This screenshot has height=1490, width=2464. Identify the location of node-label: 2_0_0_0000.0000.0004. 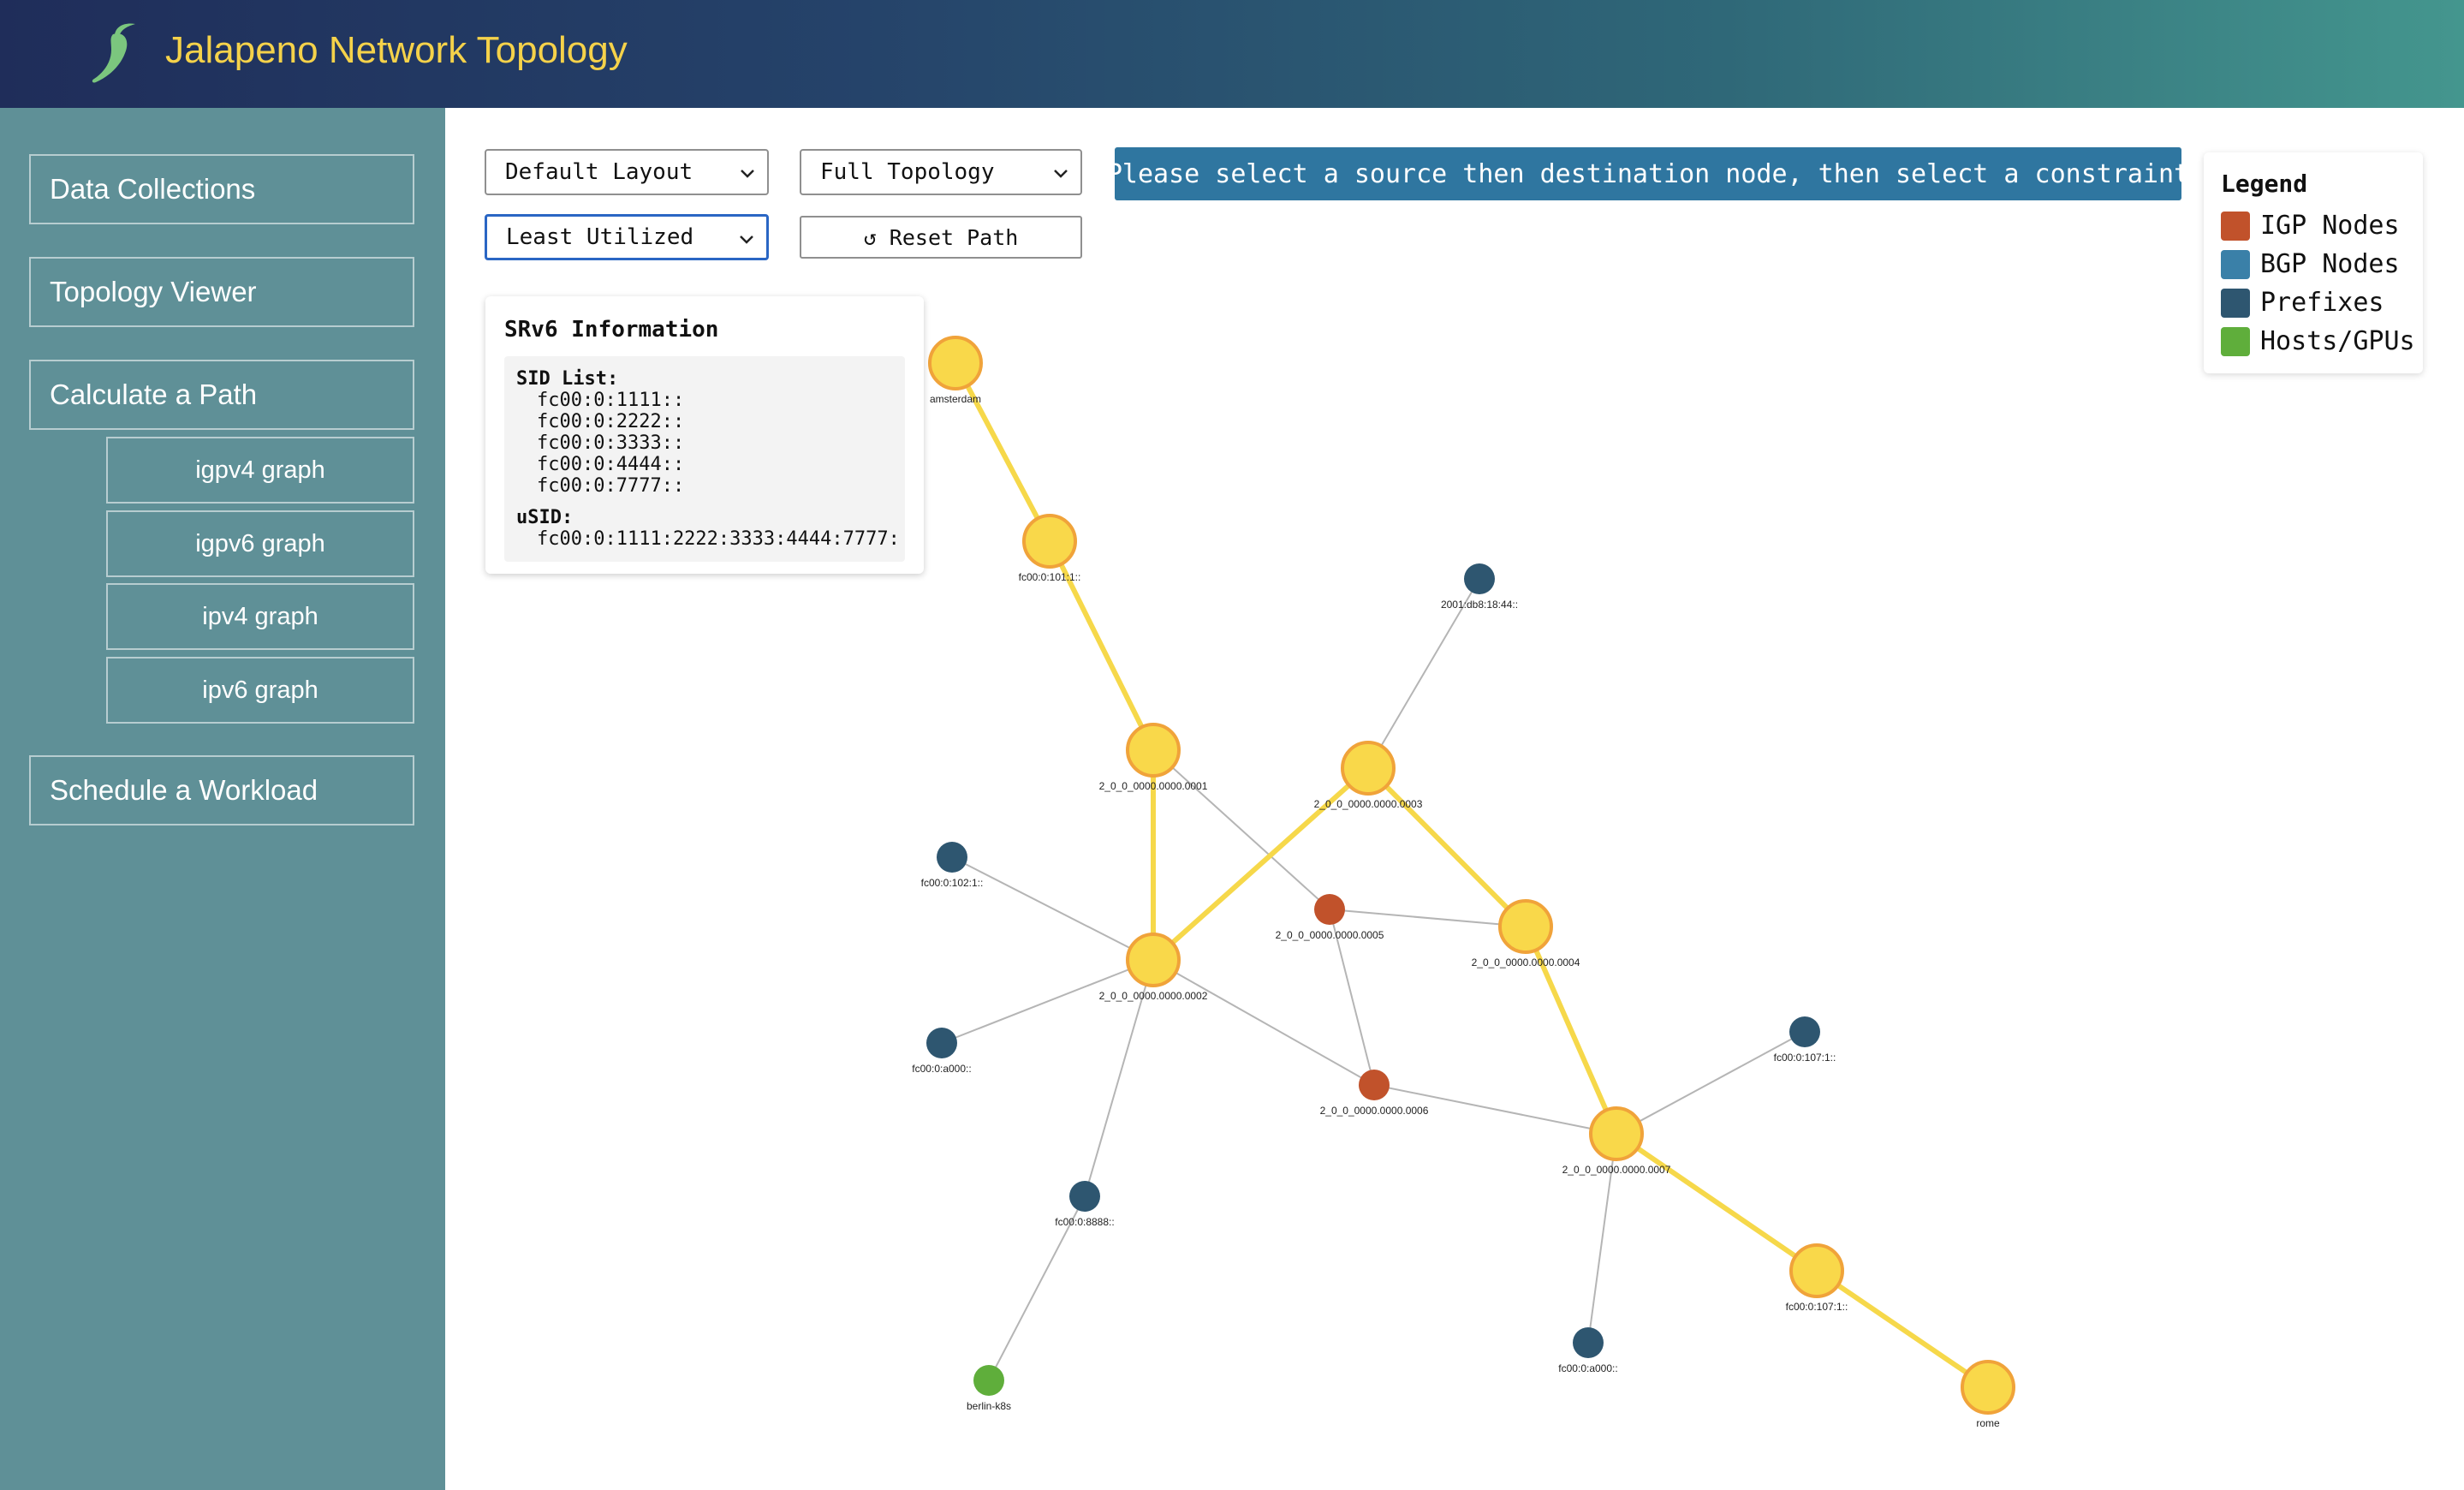
(1526, 963).